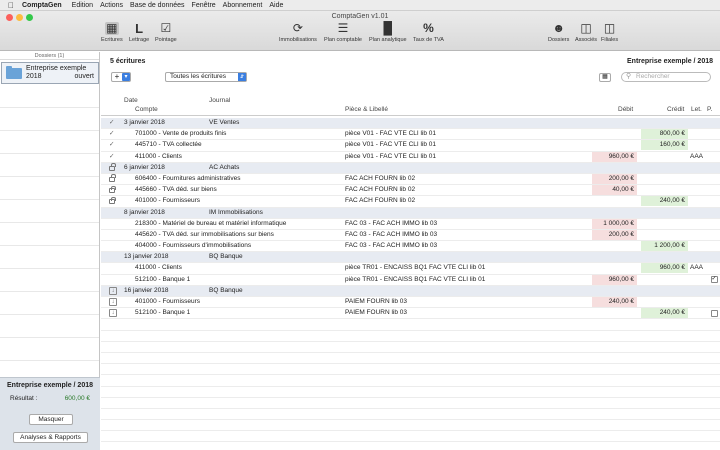 The width and height of the screenshot is (720, 450). I want to click on add-ecriture-button: + ▾, so click(121, 77).